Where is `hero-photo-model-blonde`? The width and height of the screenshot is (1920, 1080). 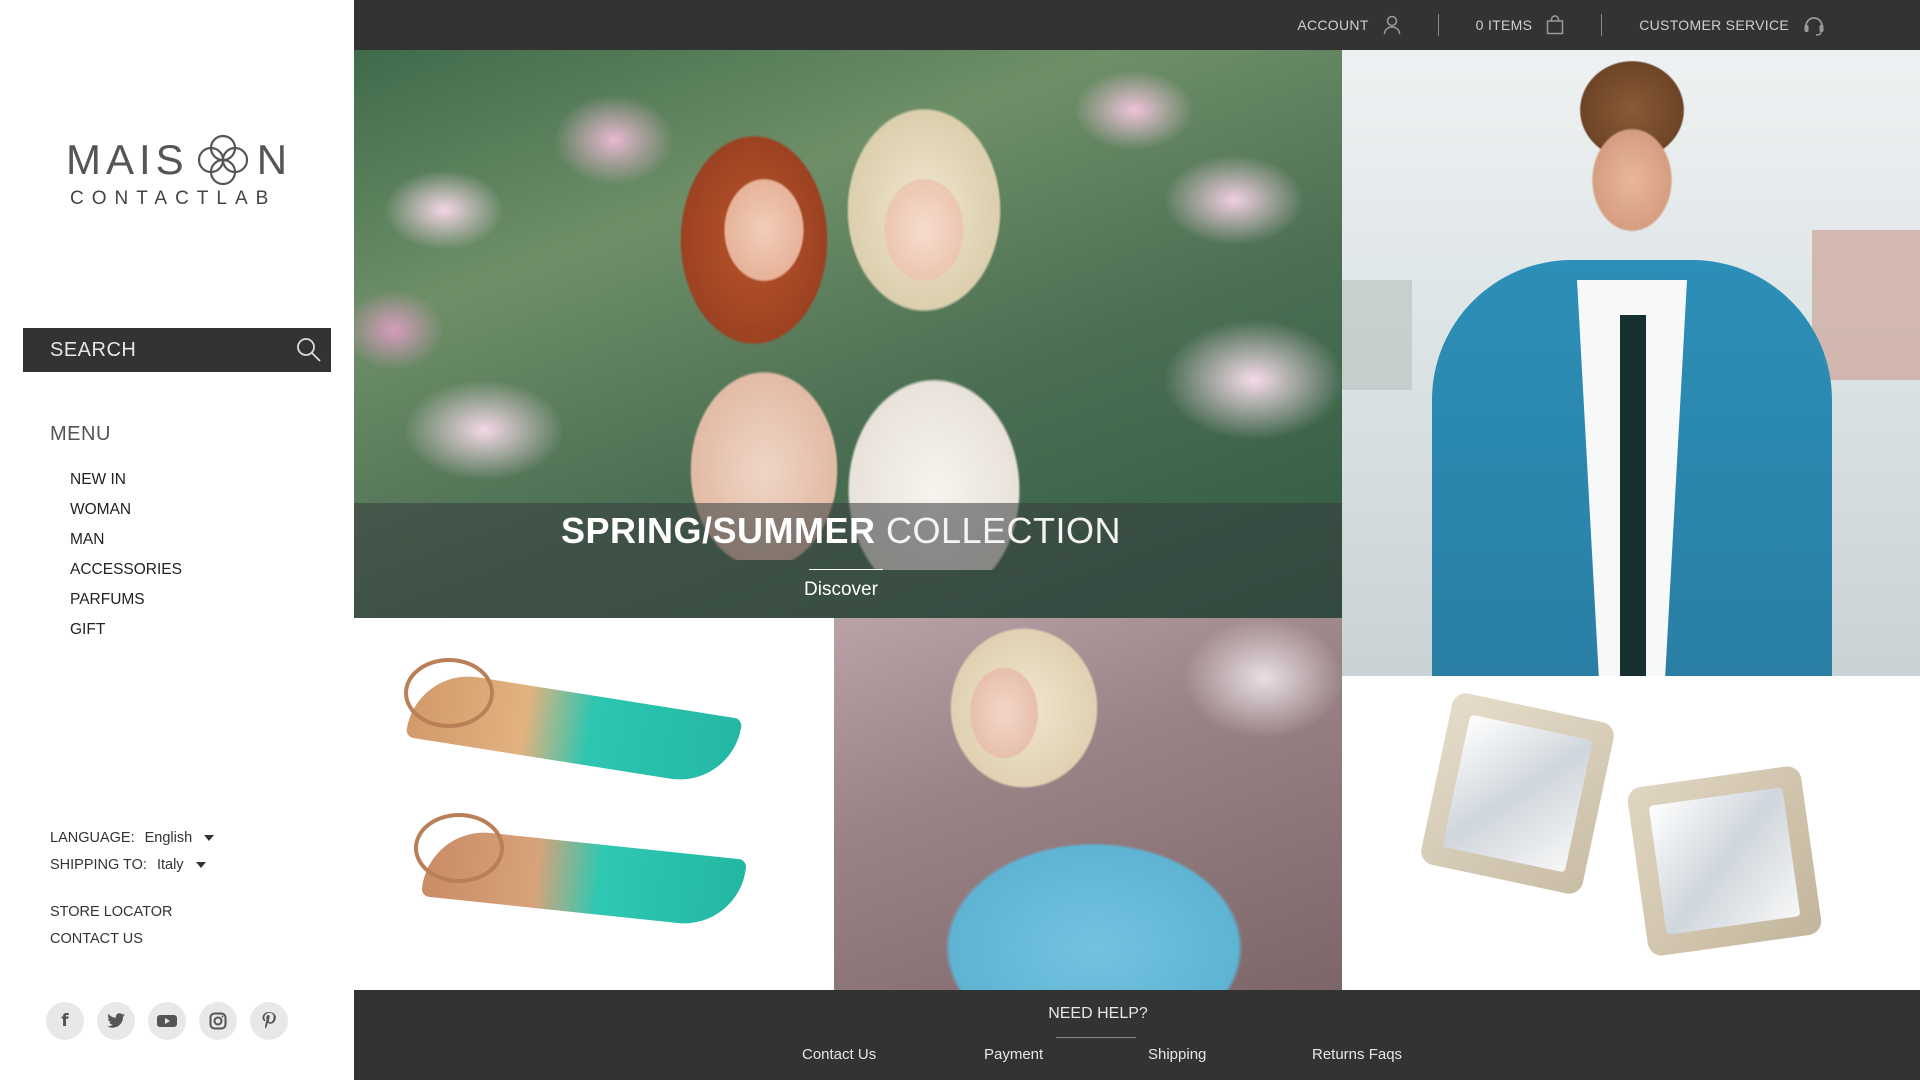
hero-photo-model-blonde is located at coordinates (929, 320).